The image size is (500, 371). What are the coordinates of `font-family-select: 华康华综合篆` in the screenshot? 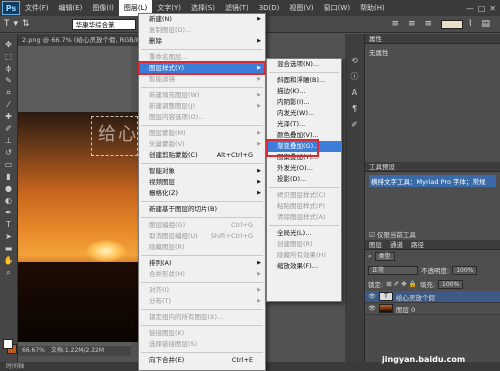 It's located at (103, 24).